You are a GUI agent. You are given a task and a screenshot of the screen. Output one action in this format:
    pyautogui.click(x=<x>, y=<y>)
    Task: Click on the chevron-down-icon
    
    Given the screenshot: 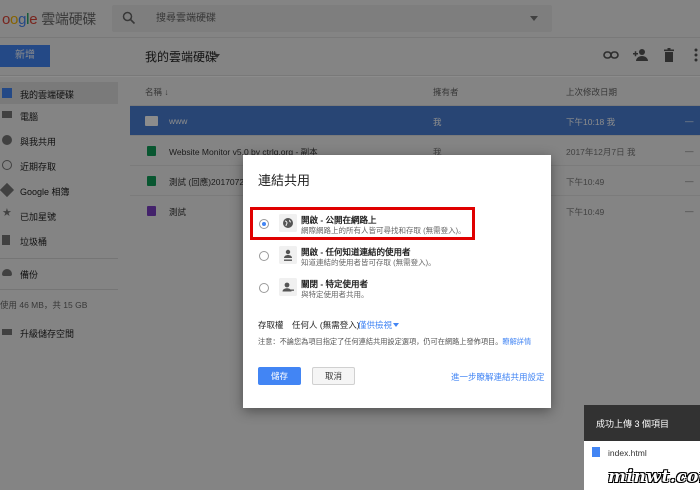 What is the action you would take?
    pyautogui.click(x=396, y=325)
    